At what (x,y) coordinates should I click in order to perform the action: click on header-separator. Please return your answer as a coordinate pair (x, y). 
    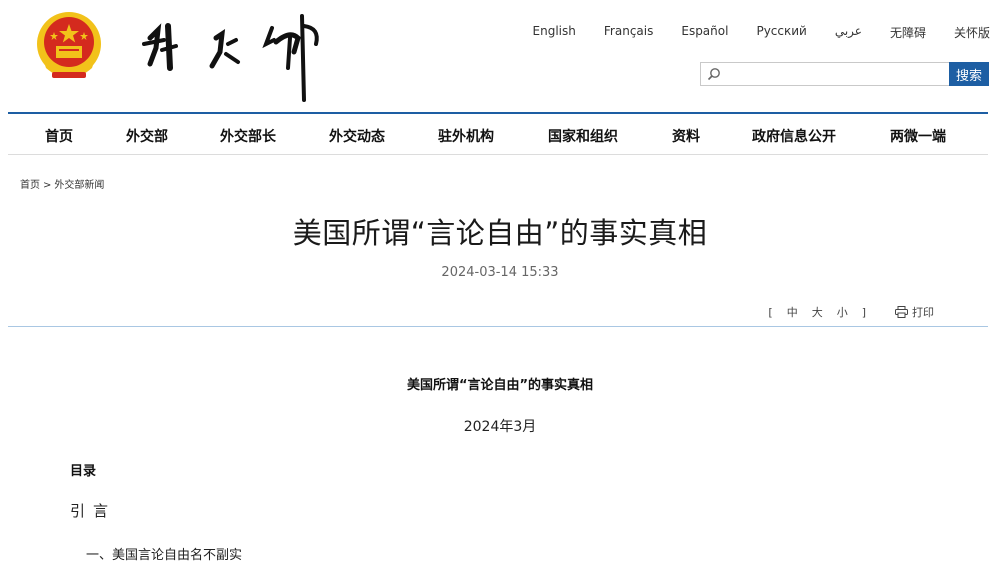
    Looking at the image, I should click on (498, 326).